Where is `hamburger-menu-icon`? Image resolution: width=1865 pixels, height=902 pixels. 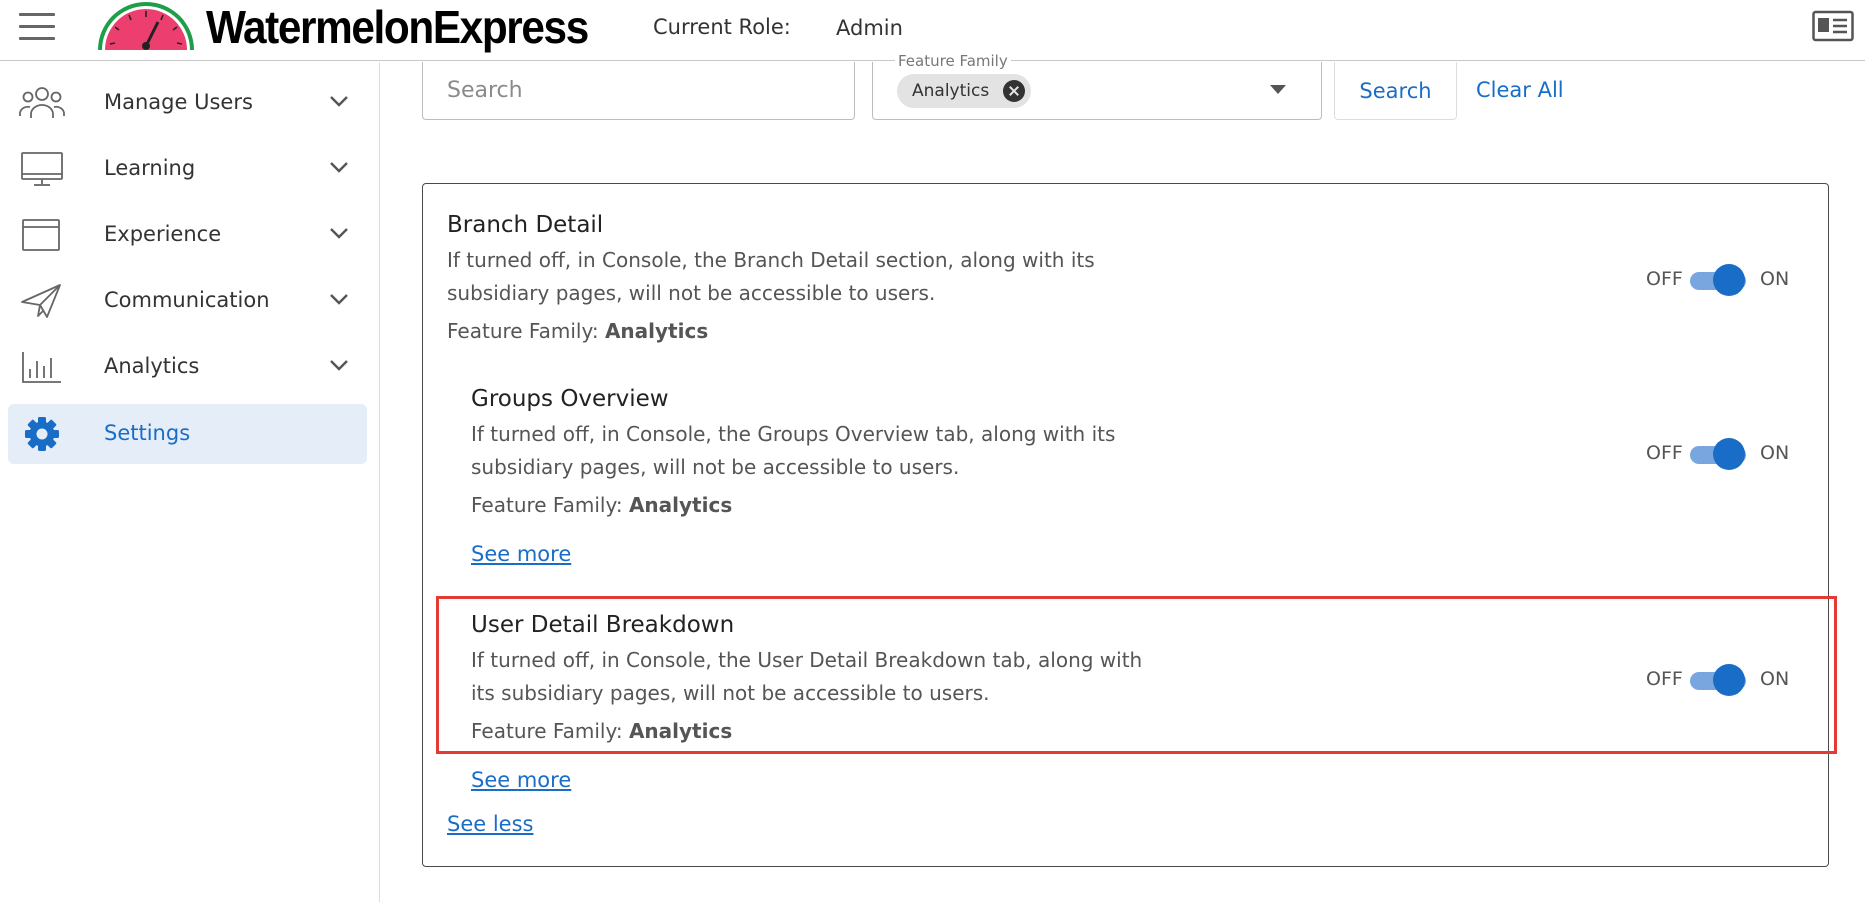
hamburger-menu-icon is located at coordinates (37, 27).